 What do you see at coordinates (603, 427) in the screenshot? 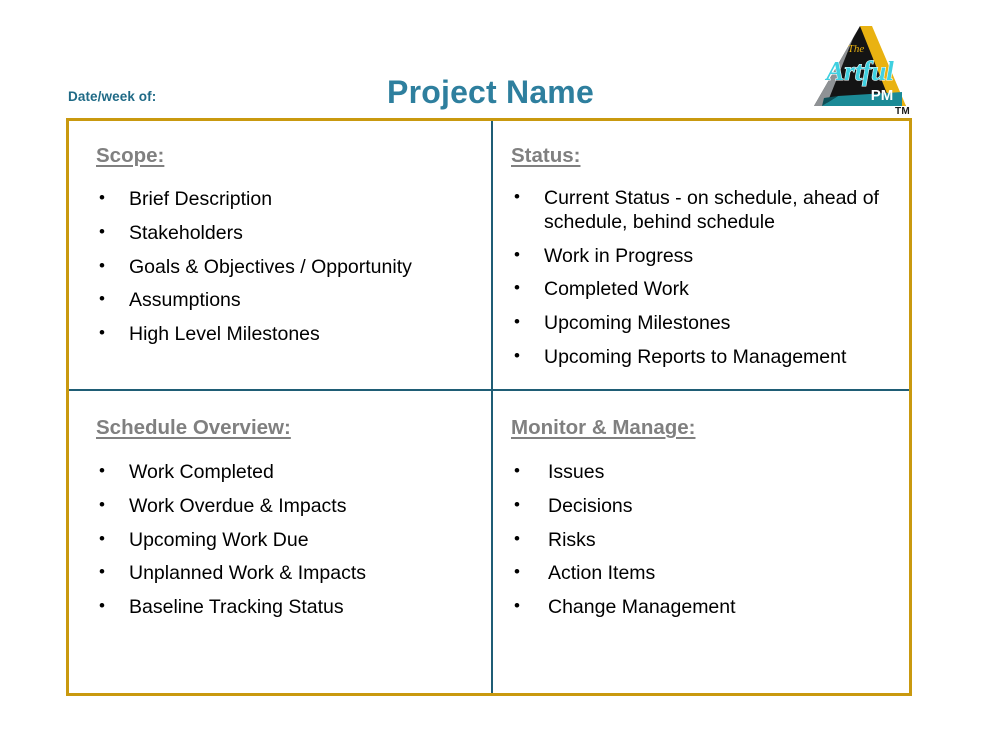
I see `quadrant-heading-monitor-manage: Monitor & Manage:` at bounding box center [603, 427].